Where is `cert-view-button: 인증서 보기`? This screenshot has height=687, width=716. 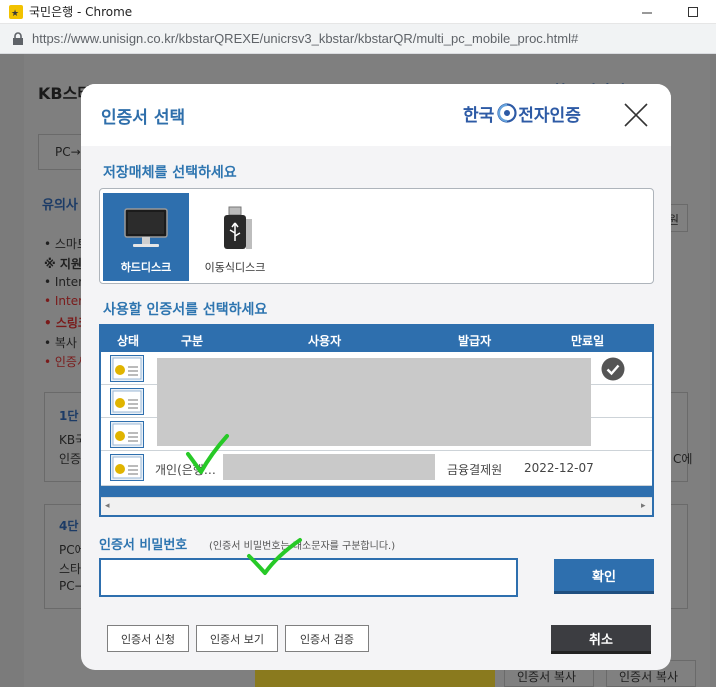
cert-view-button: 인증서 보기 is located at coordinates (237, 638).